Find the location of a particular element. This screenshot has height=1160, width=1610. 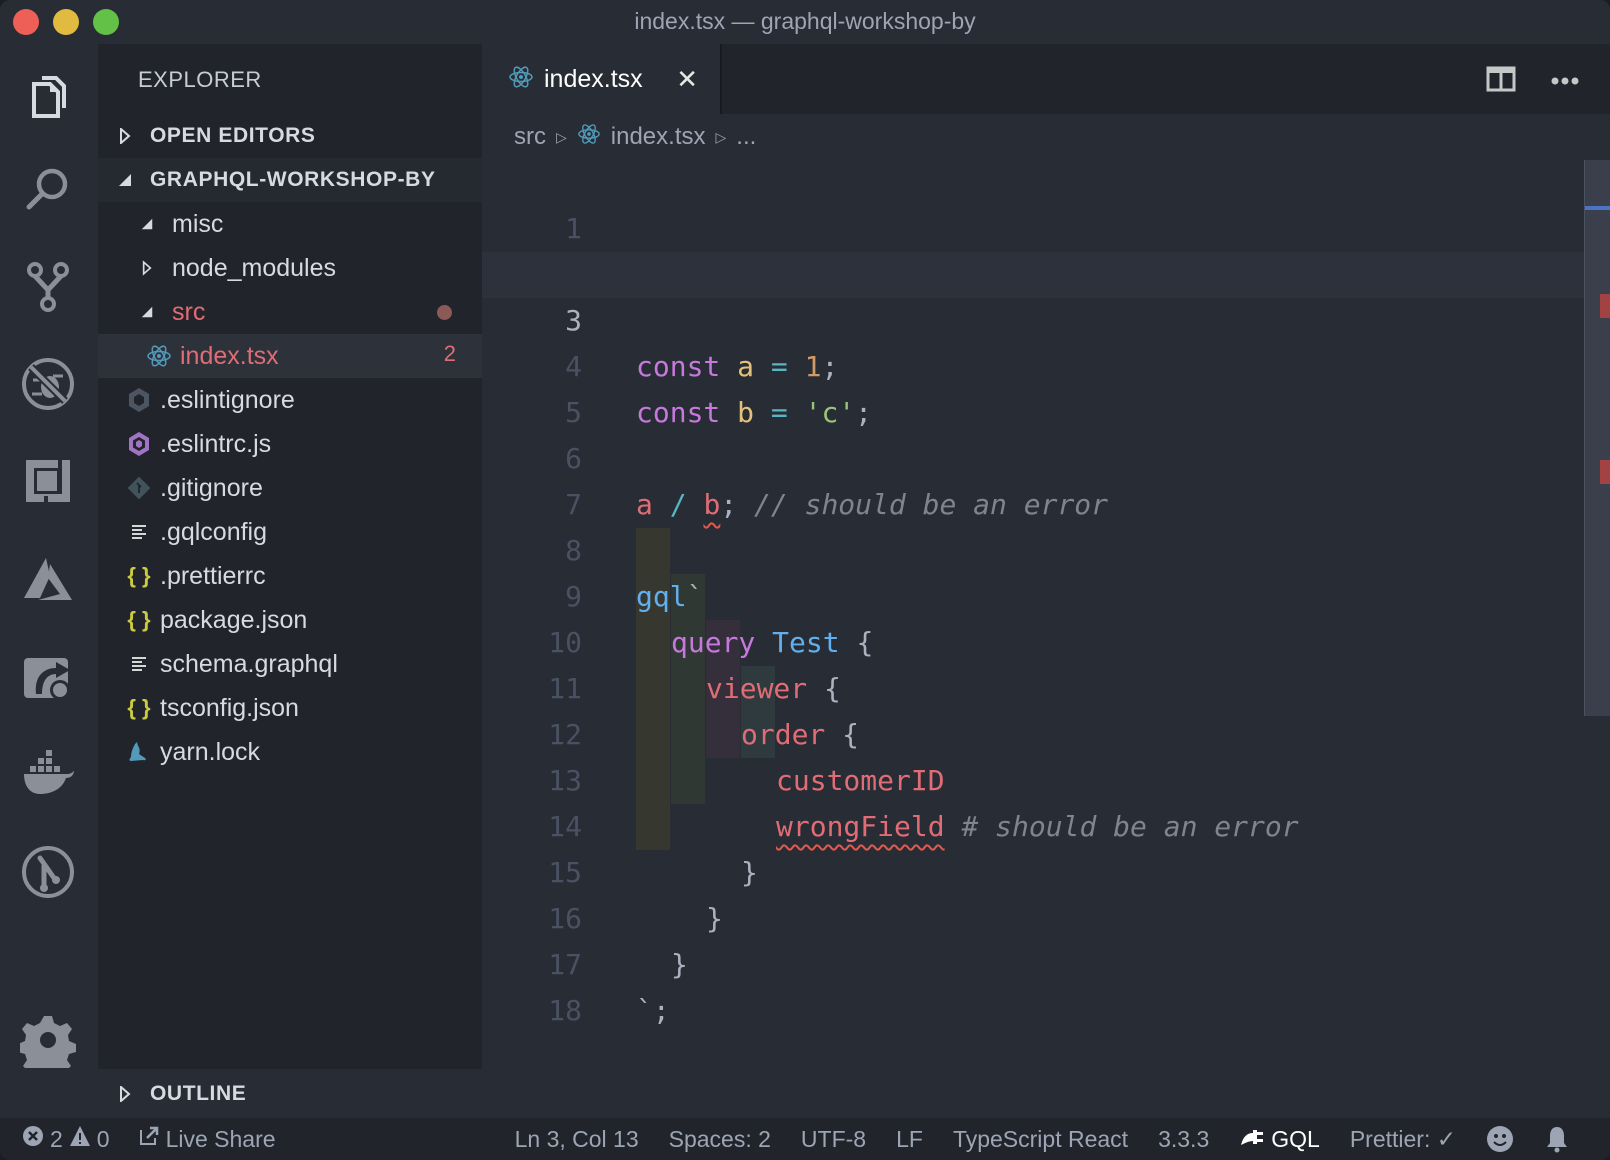

code-line: 9 query Test { is located at coordinates (1037, 593).